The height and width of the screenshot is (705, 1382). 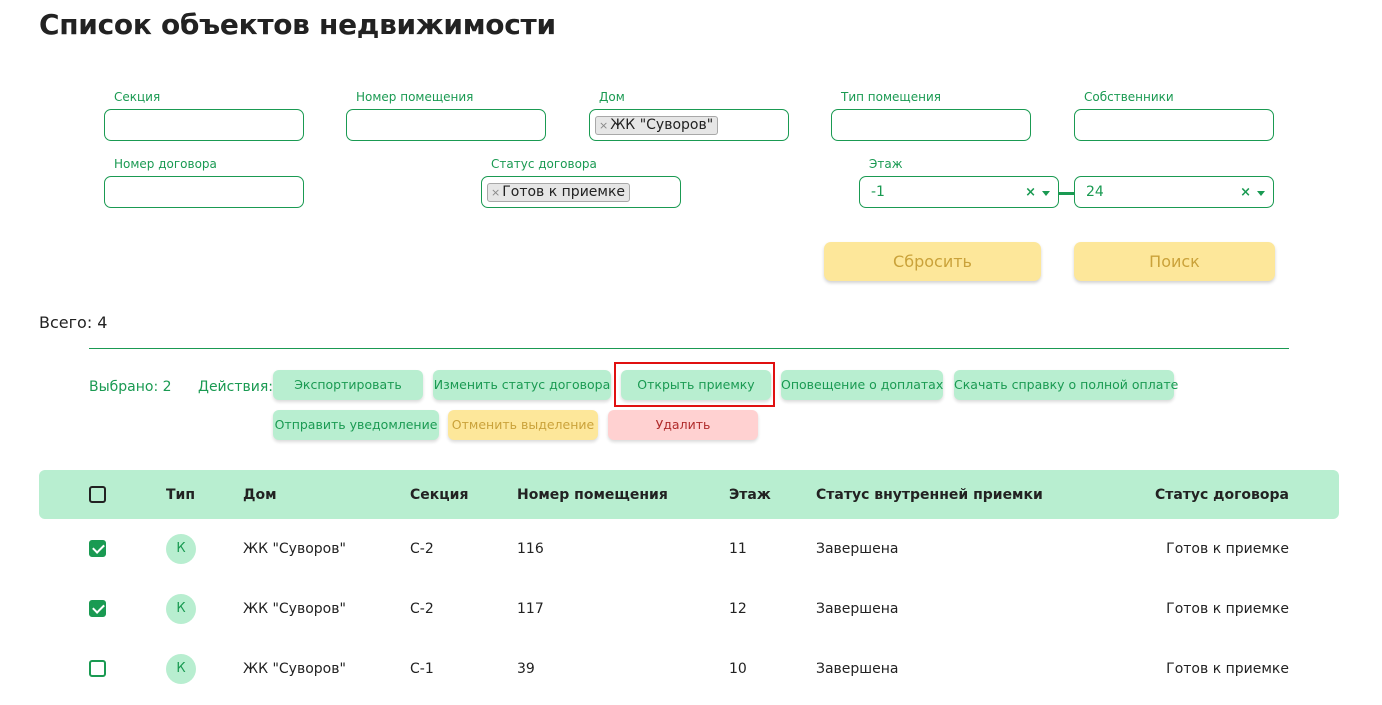 What do you see at coordinates (530, 549) in the screenshot?
I see `cell-room-number: 116` at bounding box center [530, 549].